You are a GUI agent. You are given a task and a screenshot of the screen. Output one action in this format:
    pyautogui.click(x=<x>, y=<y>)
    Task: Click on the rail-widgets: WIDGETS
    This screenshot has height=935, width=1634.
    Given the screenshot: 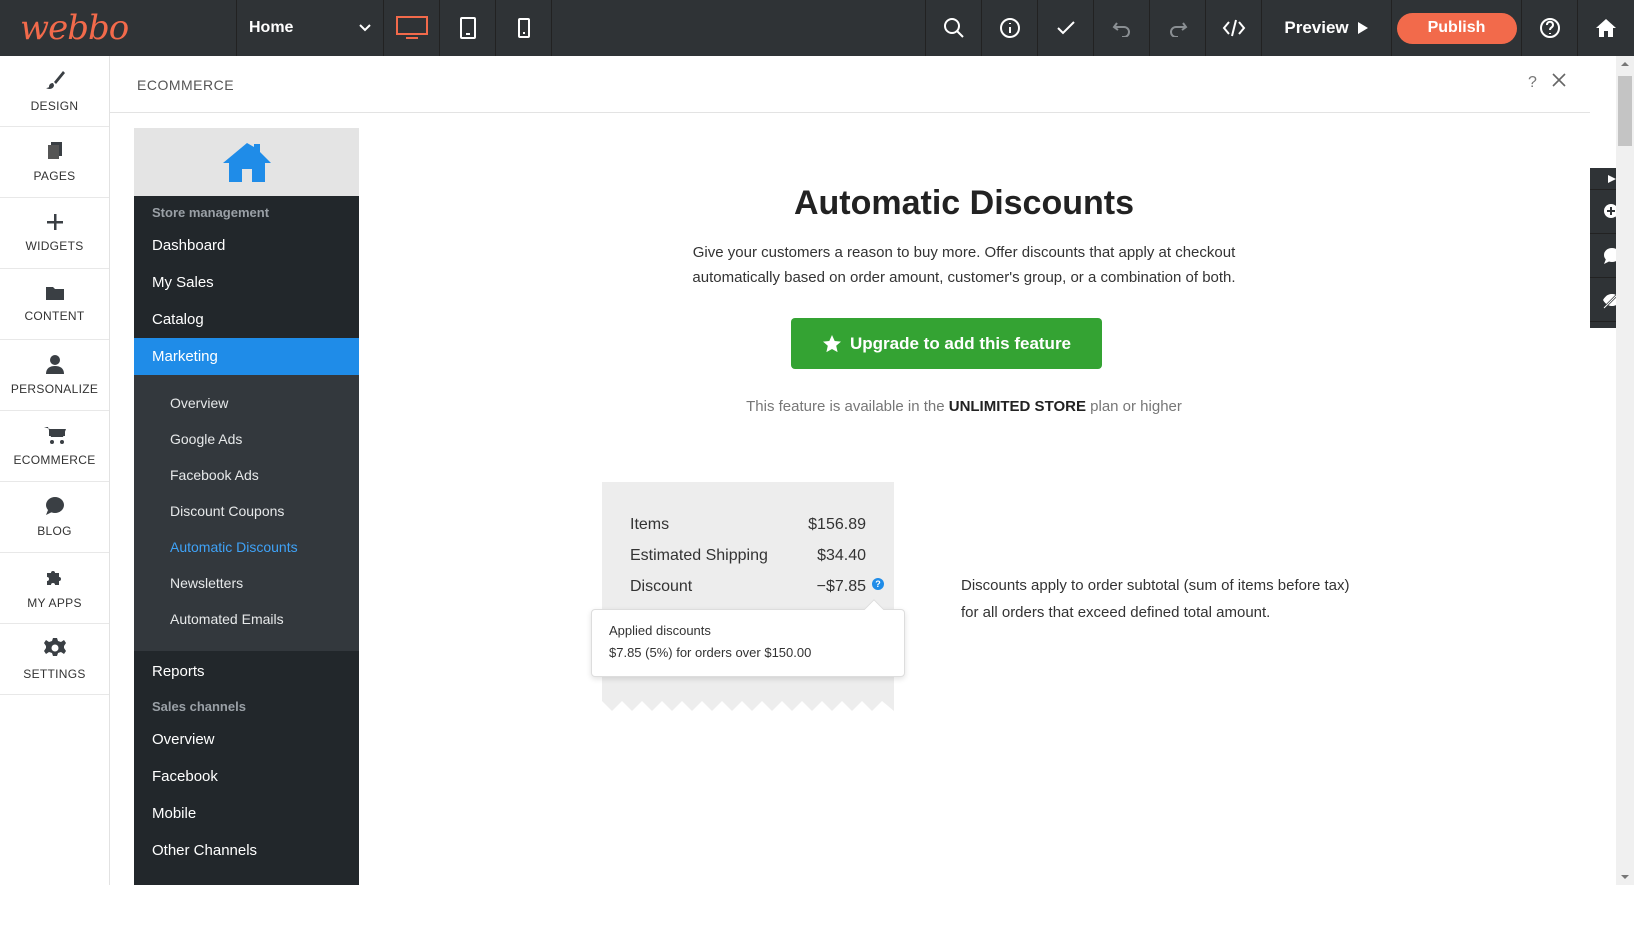 What is the action you would take?
    pyautogui.click(x=54, y=233)
    